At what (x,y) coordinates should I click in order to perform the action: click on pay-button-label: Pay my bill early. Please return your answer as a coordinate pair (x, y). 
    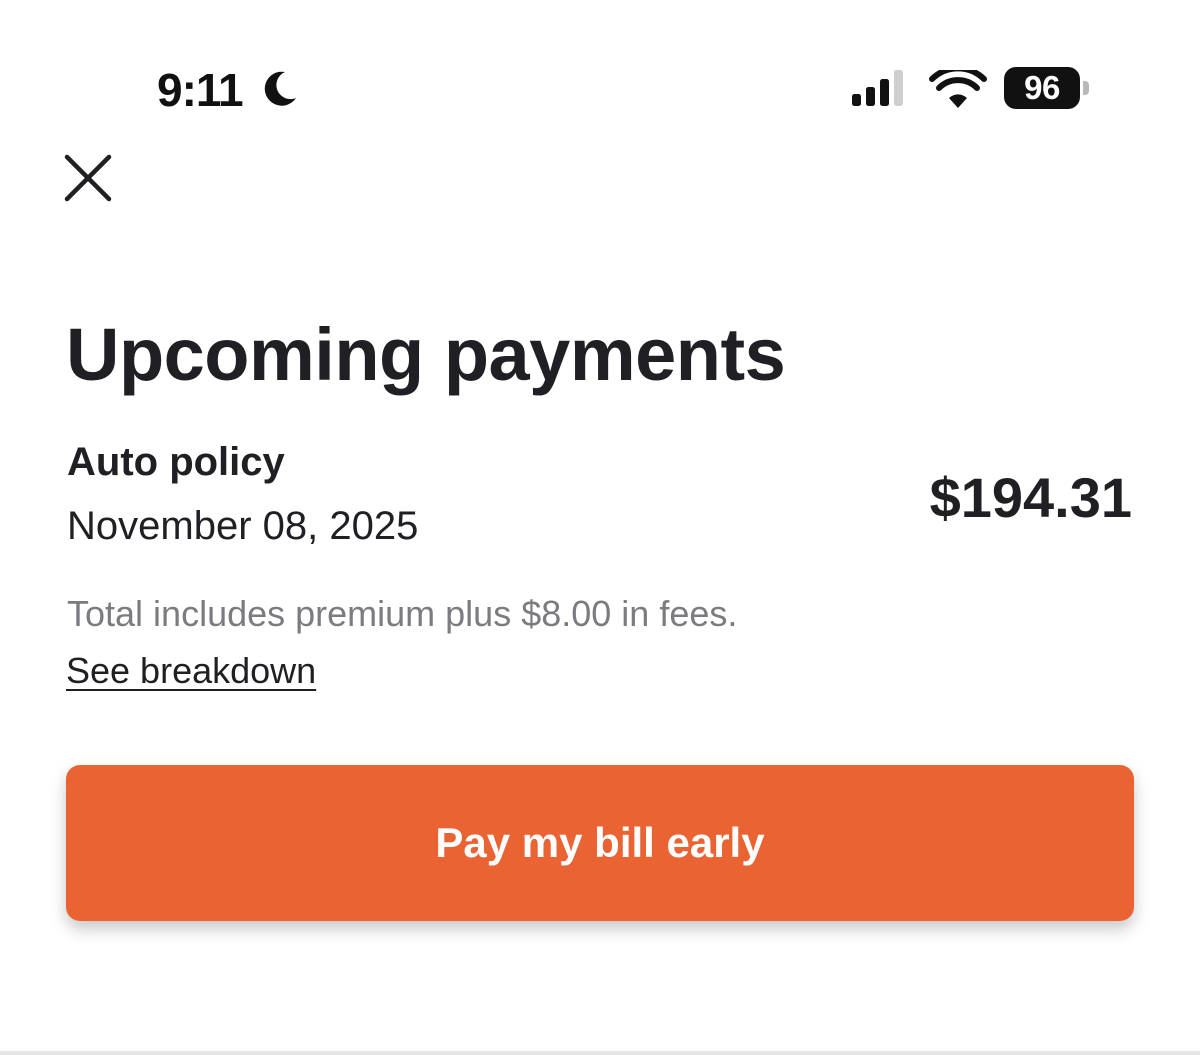
    Looking at the image, I should click on (600, 842).